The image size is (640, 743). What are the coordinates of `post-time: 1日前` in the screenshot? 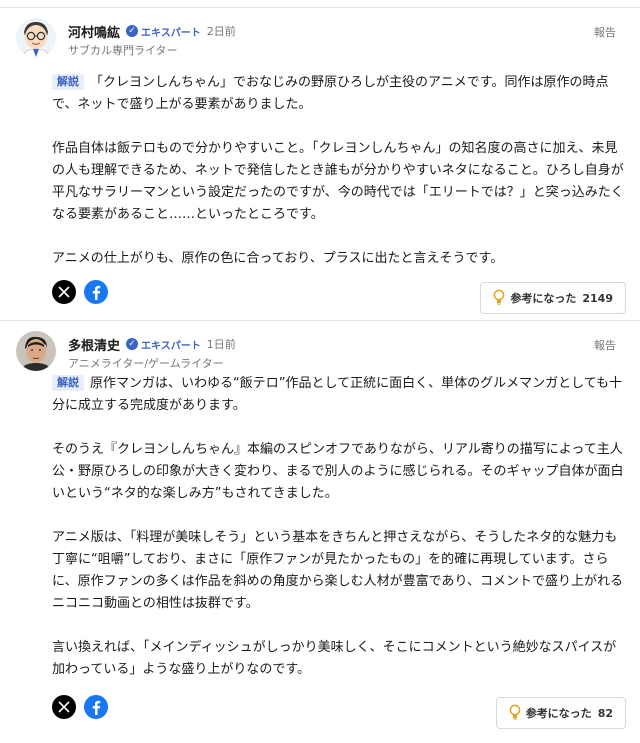 It's located at (221, 344).